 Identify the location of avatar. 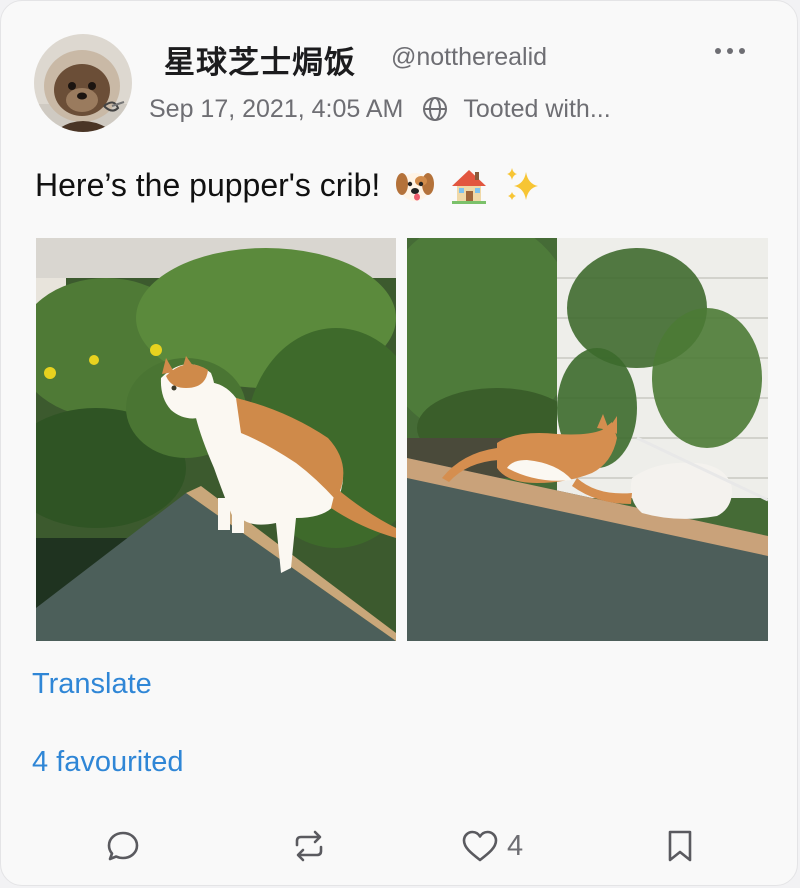
(83, 83).